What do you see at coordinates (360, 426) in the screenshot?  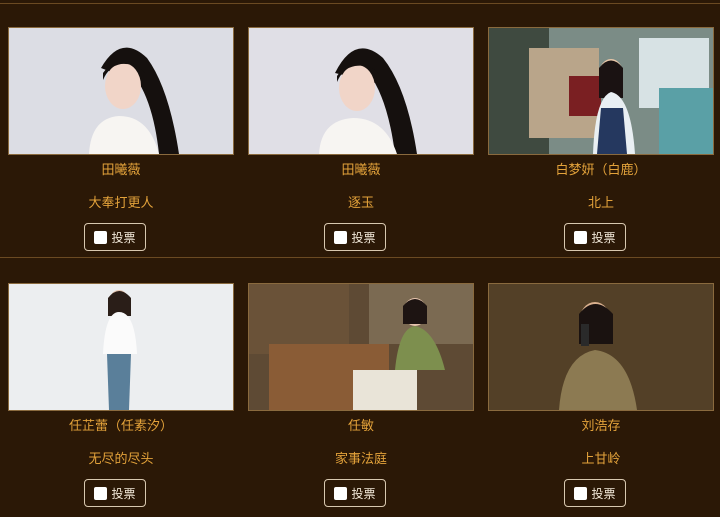 I see `candidate-name: 任敏` at bounding box center [360, 426].